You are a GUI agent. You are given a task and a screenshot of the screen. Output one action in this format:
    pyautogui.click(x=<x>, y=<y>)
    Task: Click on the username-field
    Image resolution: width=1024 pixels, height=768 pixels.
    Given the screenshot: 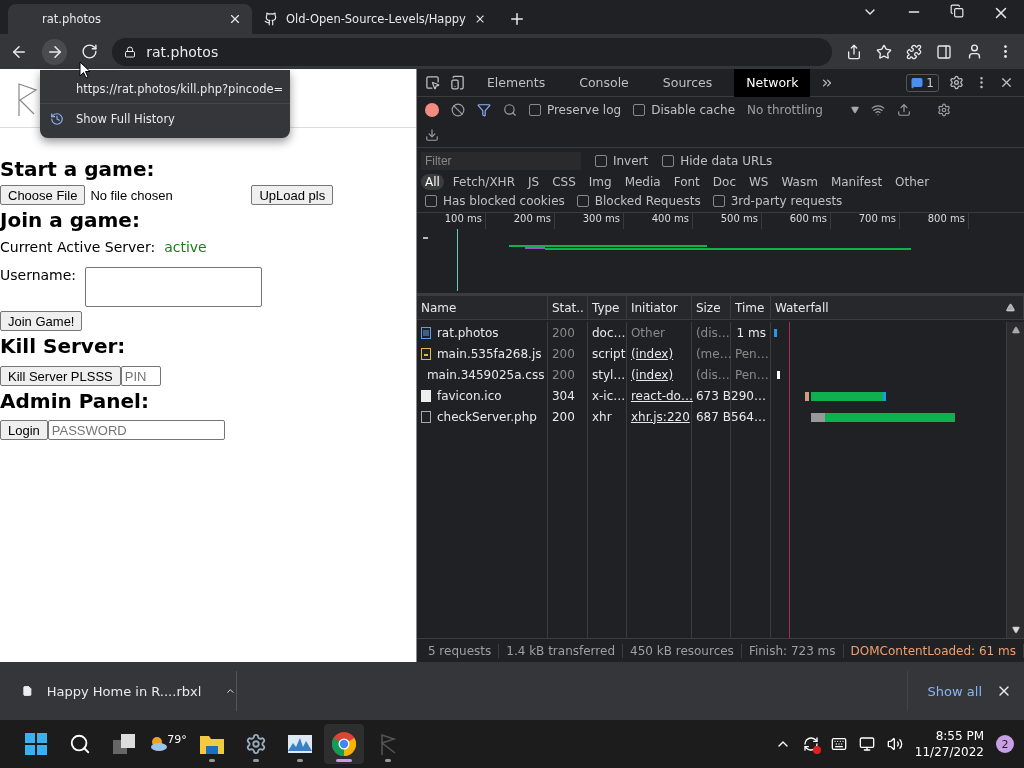 What is the action you would take?
    pyautogui.click(x=174, y=287)
    